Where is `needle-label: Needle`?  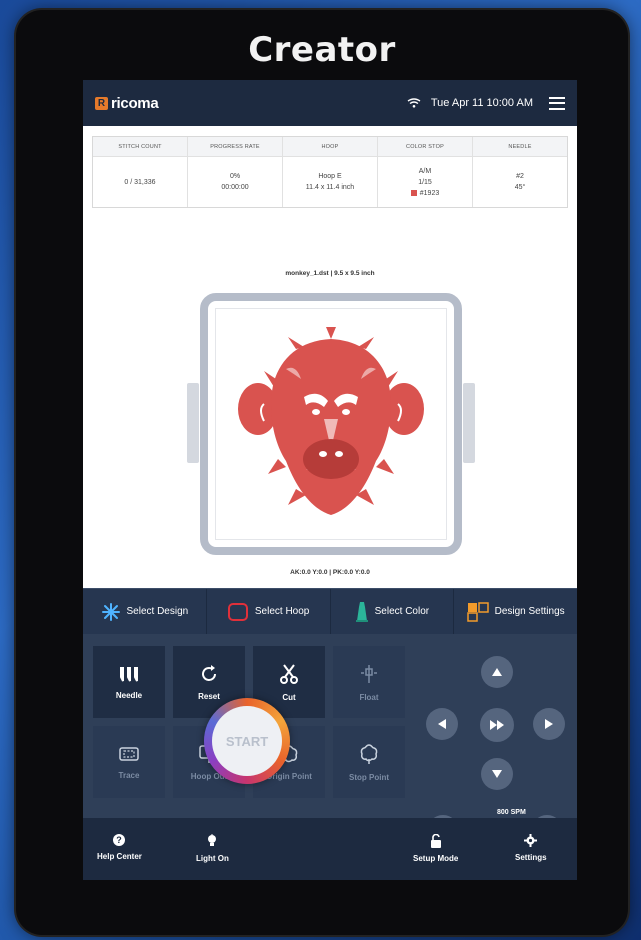 needle-label: Needle is located at coordinates (129, 695).